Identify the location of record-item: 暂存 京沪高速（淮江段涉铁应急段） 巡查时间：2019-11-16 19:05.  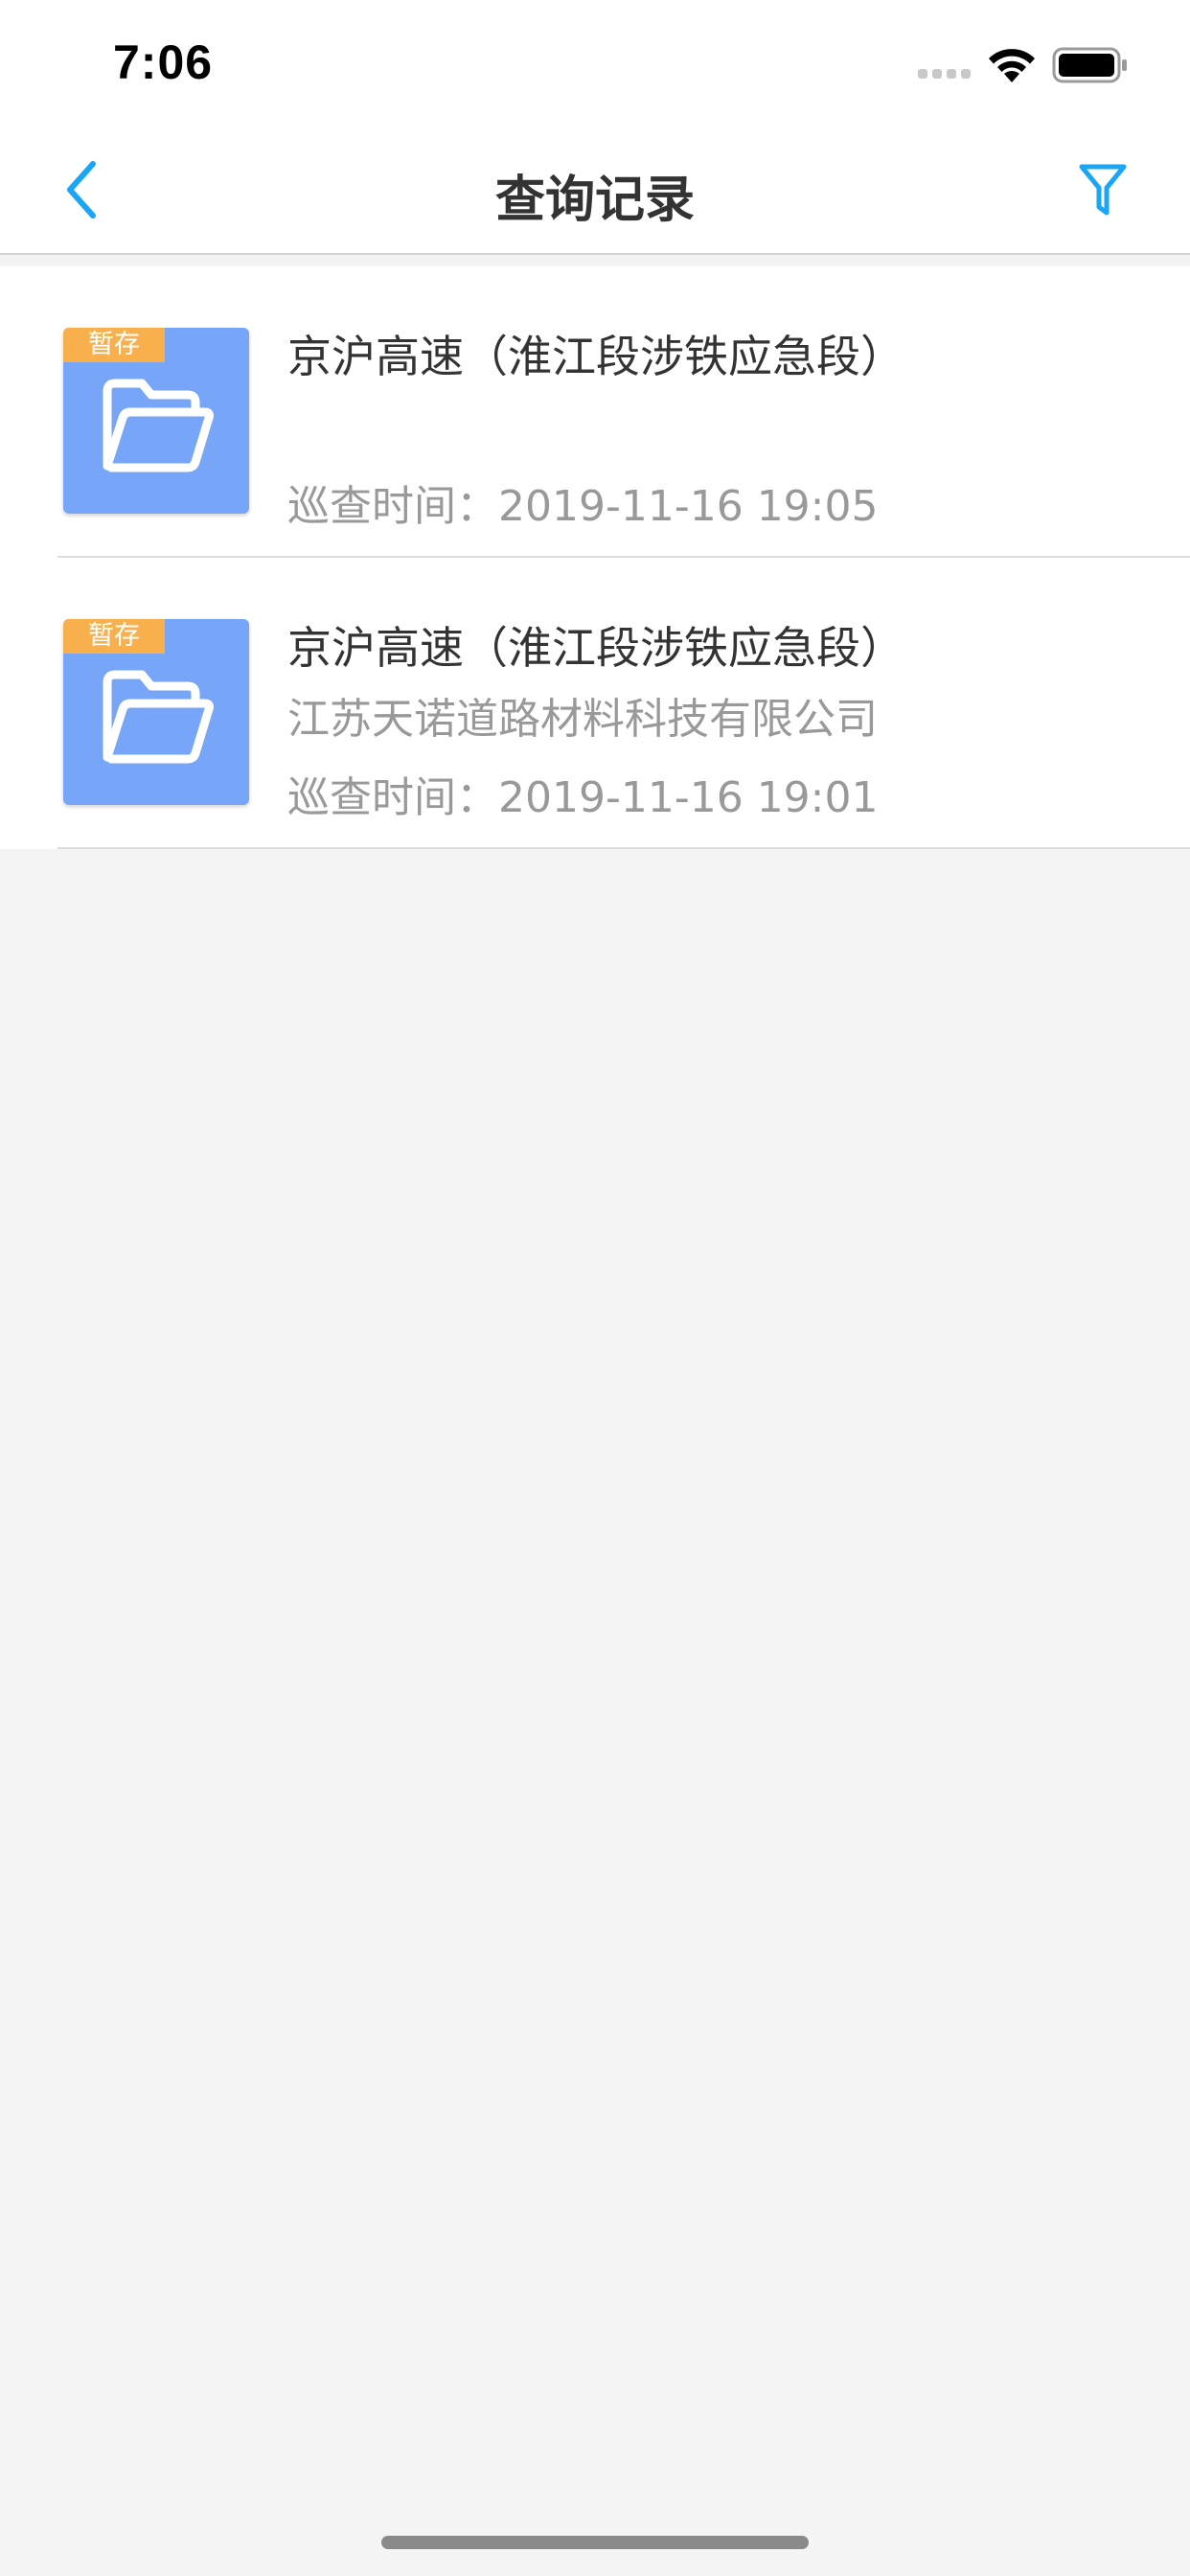
(595, 412).